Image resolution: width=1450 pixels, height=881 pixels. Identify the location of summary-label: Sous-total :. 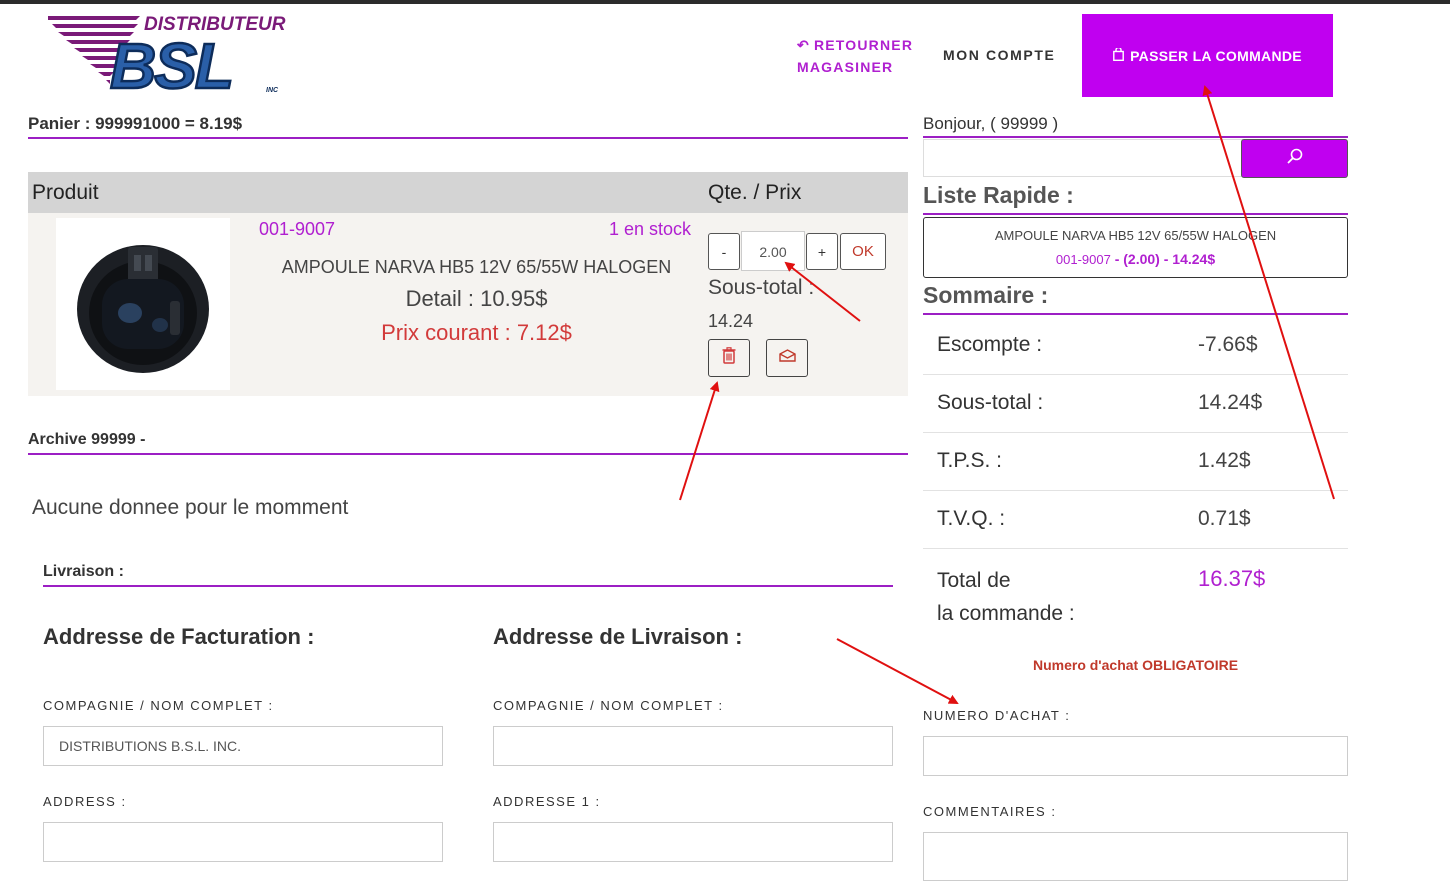
(990, 402).